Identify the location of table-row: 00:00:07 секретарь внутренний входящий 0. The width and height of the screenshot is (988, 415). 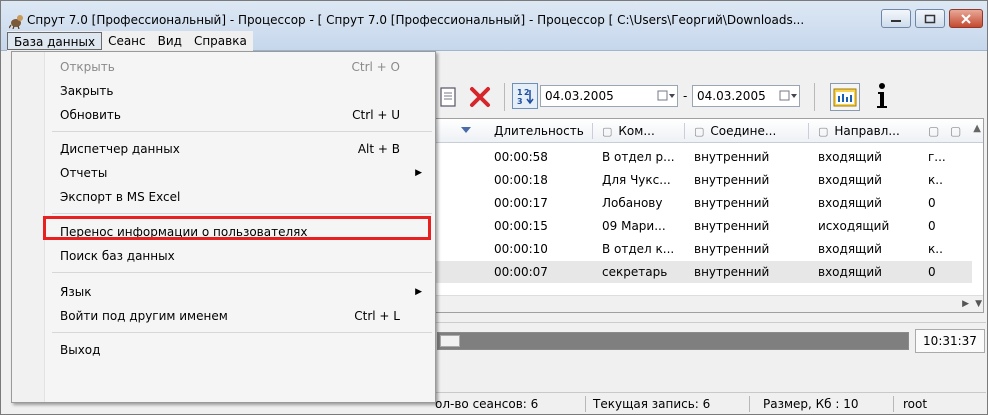
(702, 272).